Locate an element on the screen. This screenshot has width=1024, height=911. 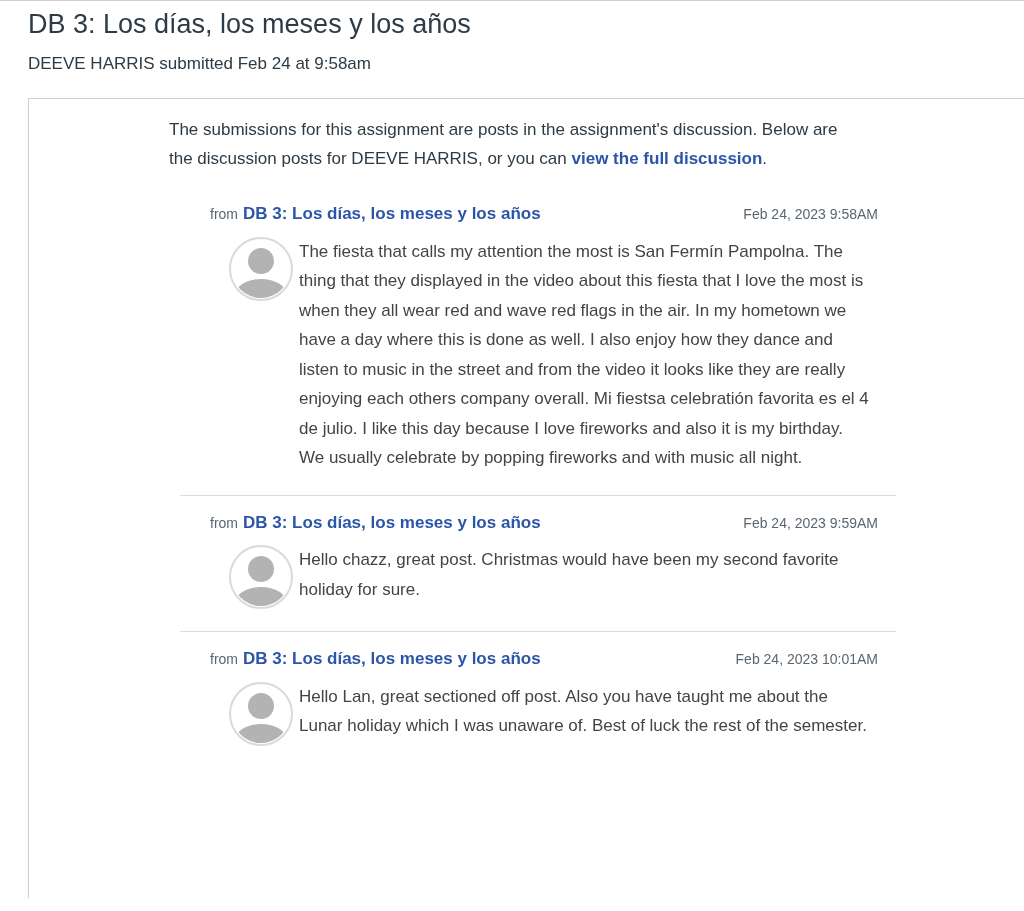
post-date: Feb 24, 2023 9:58AM is located at coordinates (810, 214).